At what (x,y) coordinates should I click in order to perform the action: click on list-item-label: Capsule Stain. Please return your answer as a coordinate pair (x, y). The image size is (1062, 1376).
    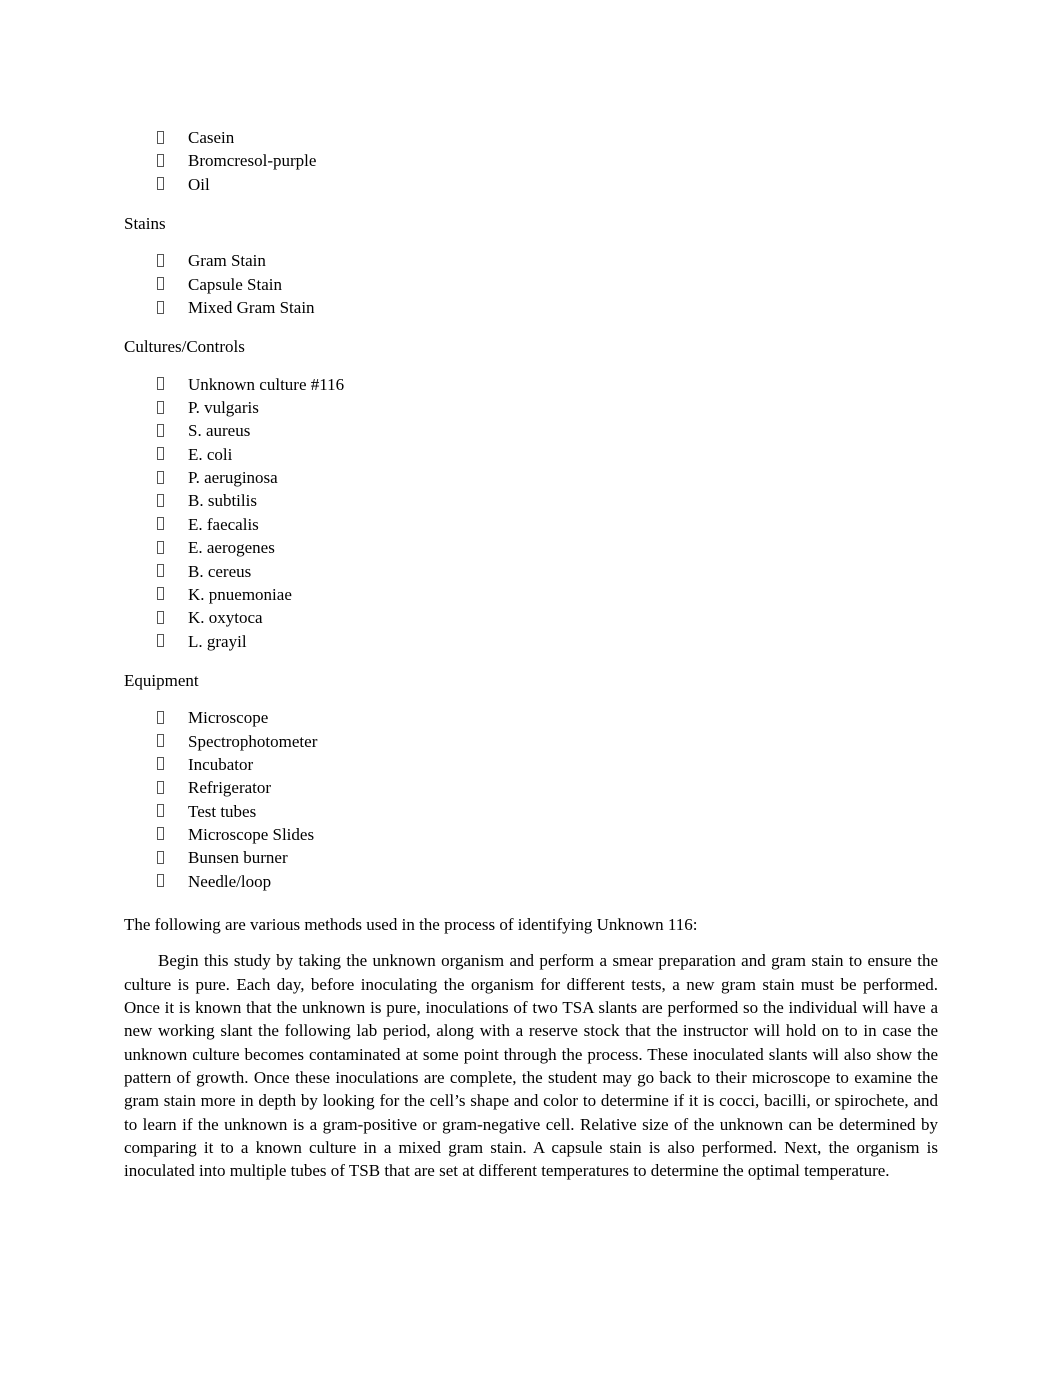
    Looking at the image, I should click on (235, 284).